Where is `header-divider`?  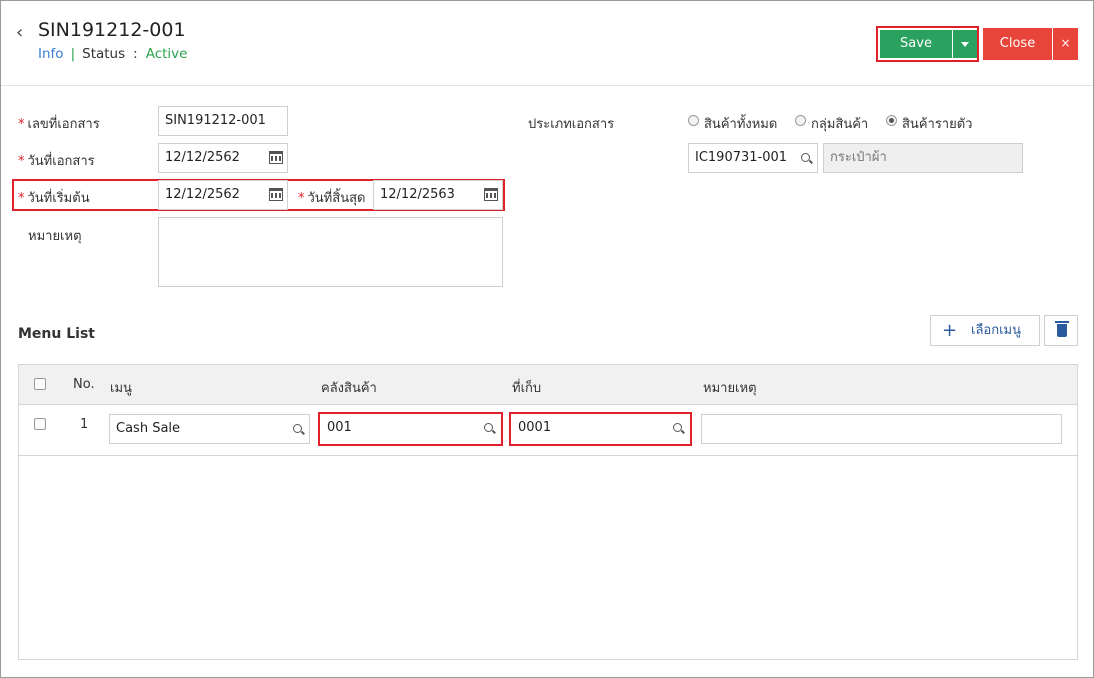 header-divider is located at coordinates (547, 85).